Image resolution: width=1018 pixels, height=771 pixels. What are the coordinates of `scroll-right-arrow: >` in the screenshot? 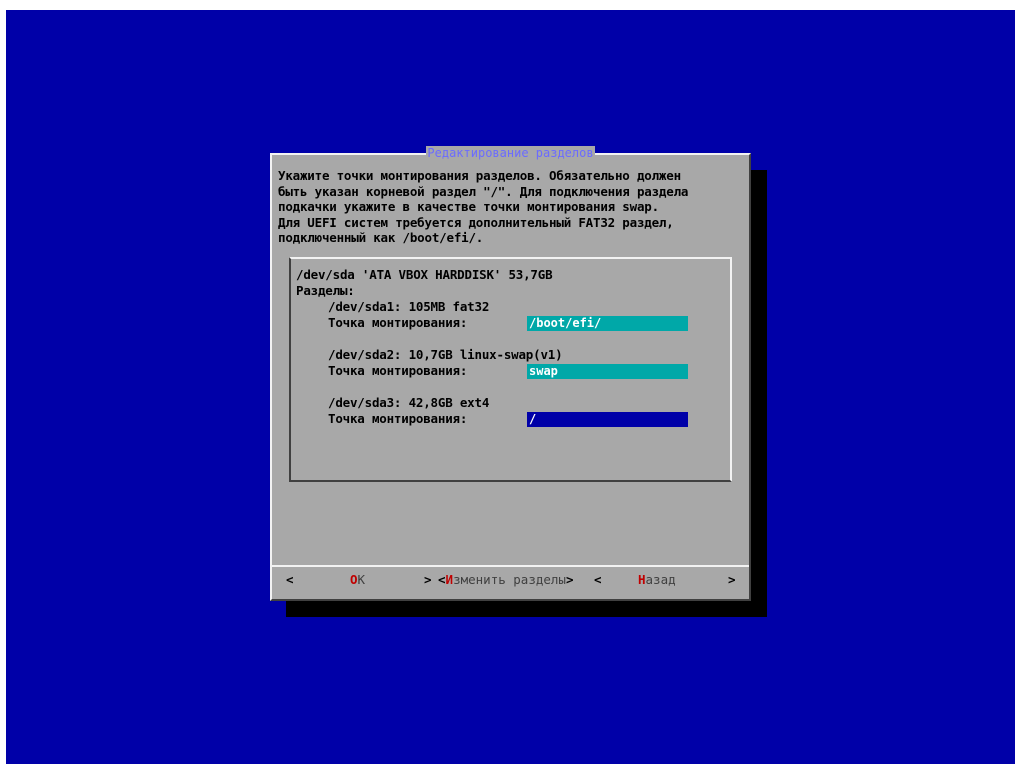 It's located at (732, 580).